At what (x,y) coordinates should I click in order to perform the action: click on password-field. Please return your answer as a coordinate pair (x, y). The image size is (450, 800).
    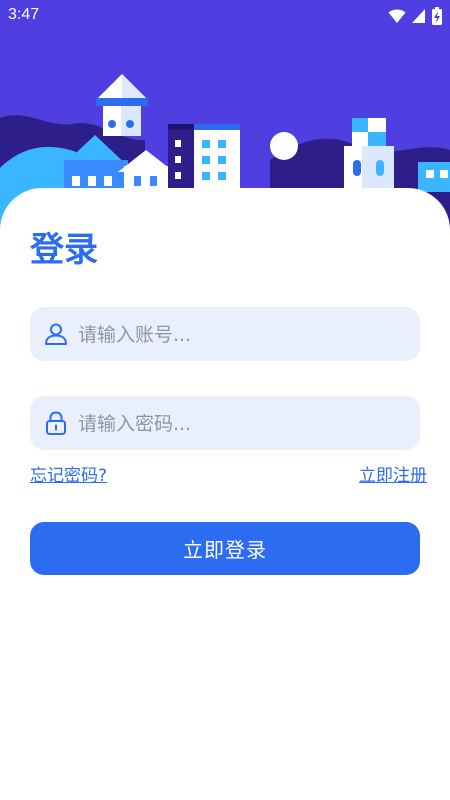
    Looking at the image, I should click on (225, 424).